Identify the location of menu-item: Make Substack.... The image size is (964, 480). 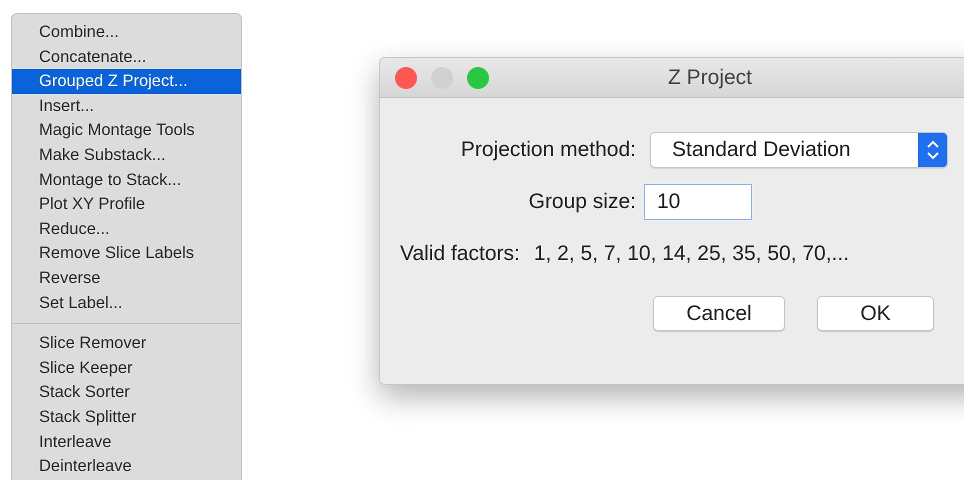
(126, 155).